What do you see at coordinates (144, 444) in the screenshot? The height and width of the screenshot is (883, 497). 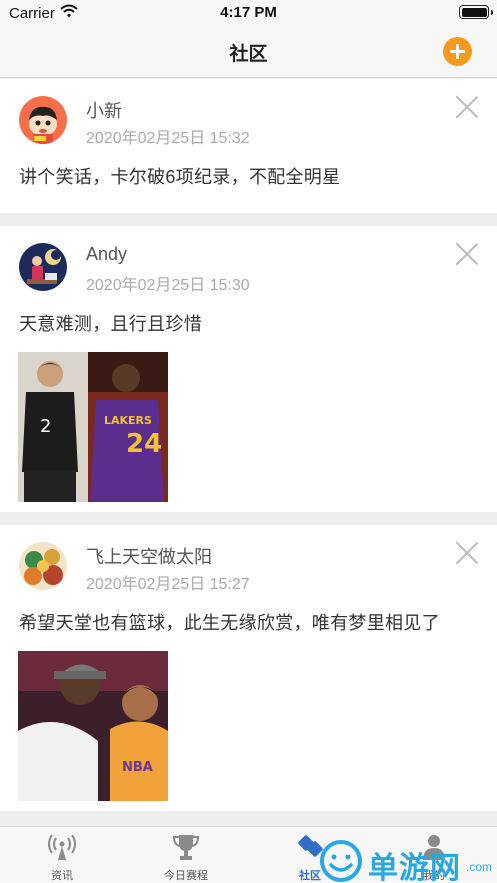 I see `svg-text: 24` at bounding box center [144, 444].